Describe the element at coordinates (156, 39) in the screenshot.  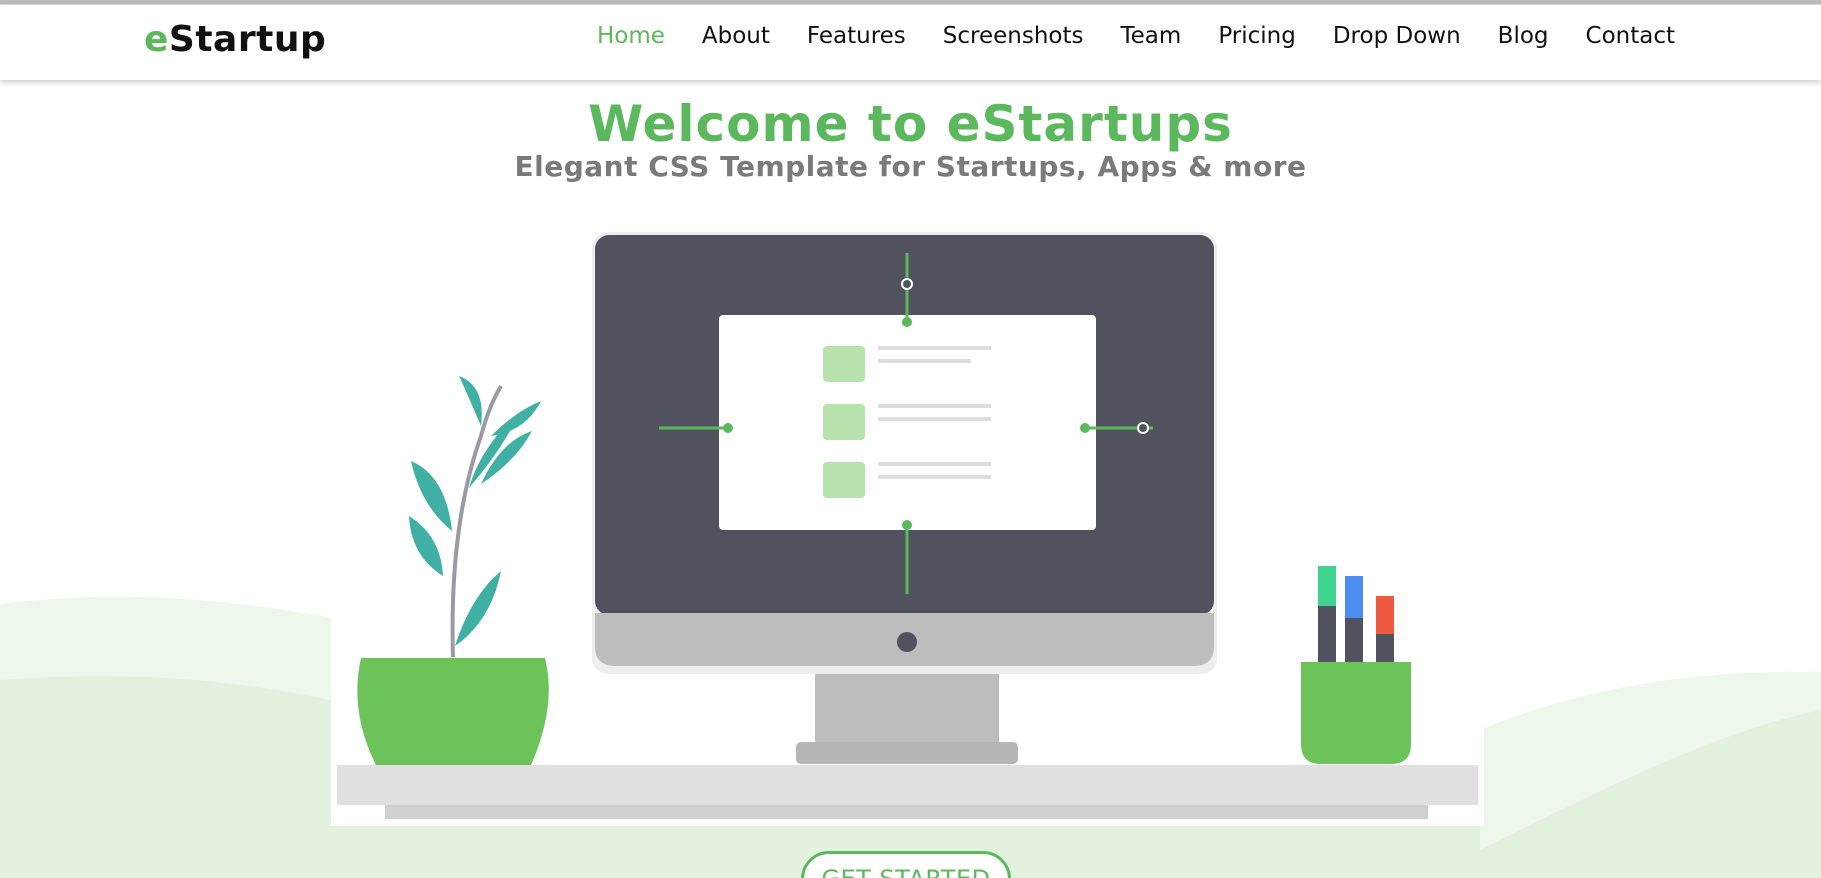
I see `brand-prefix: e` at that location.